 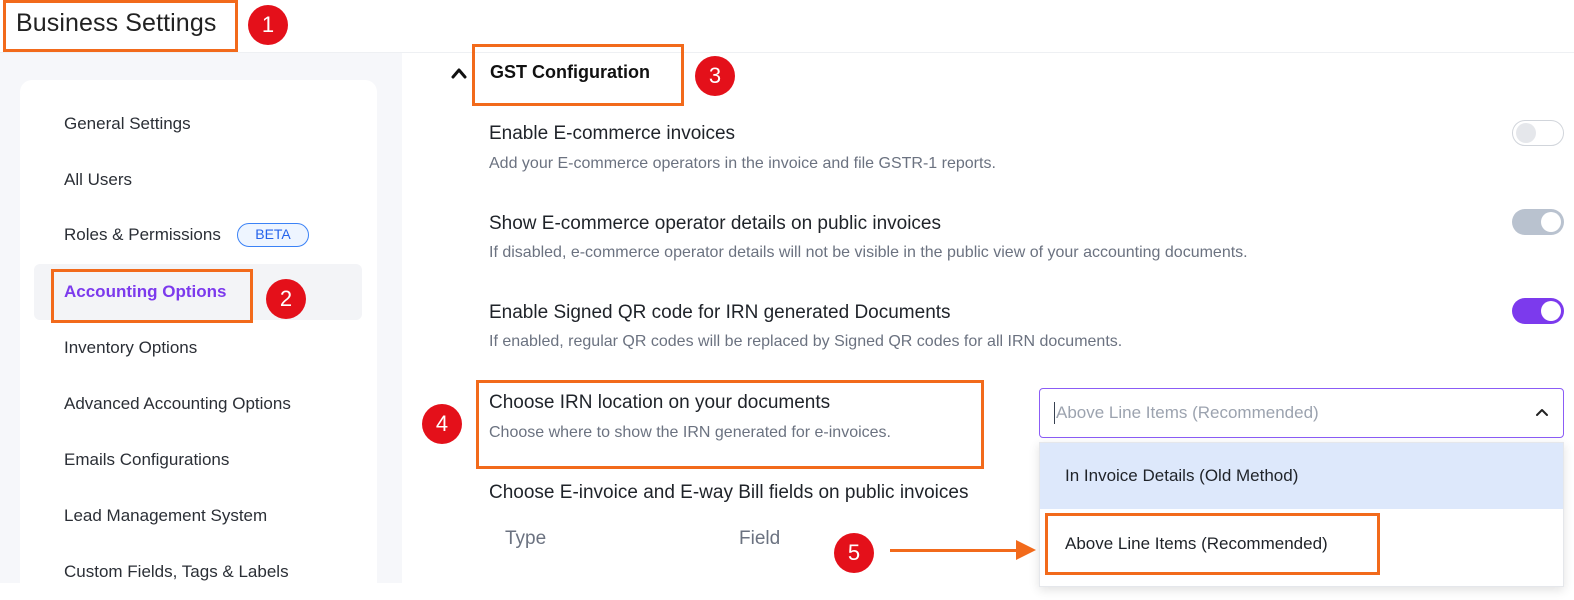 What do you see at coordinates (442, 424) in the screenshot?
I see `annotation-number-4: 4` at bounding box center [442, 424].